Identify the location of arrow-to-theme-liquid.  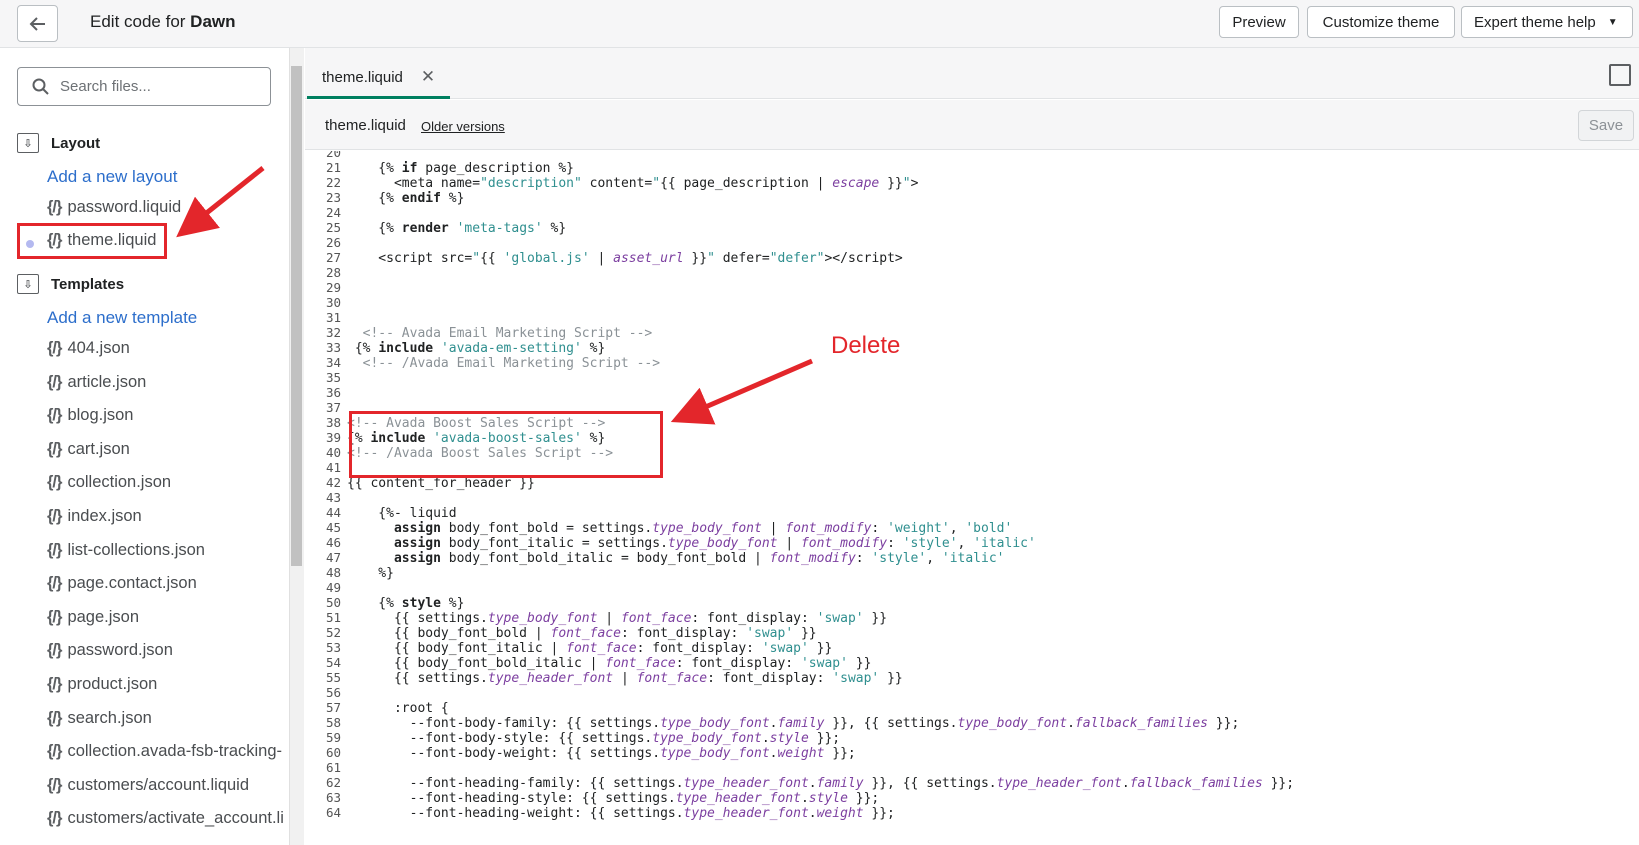
(220, 202).